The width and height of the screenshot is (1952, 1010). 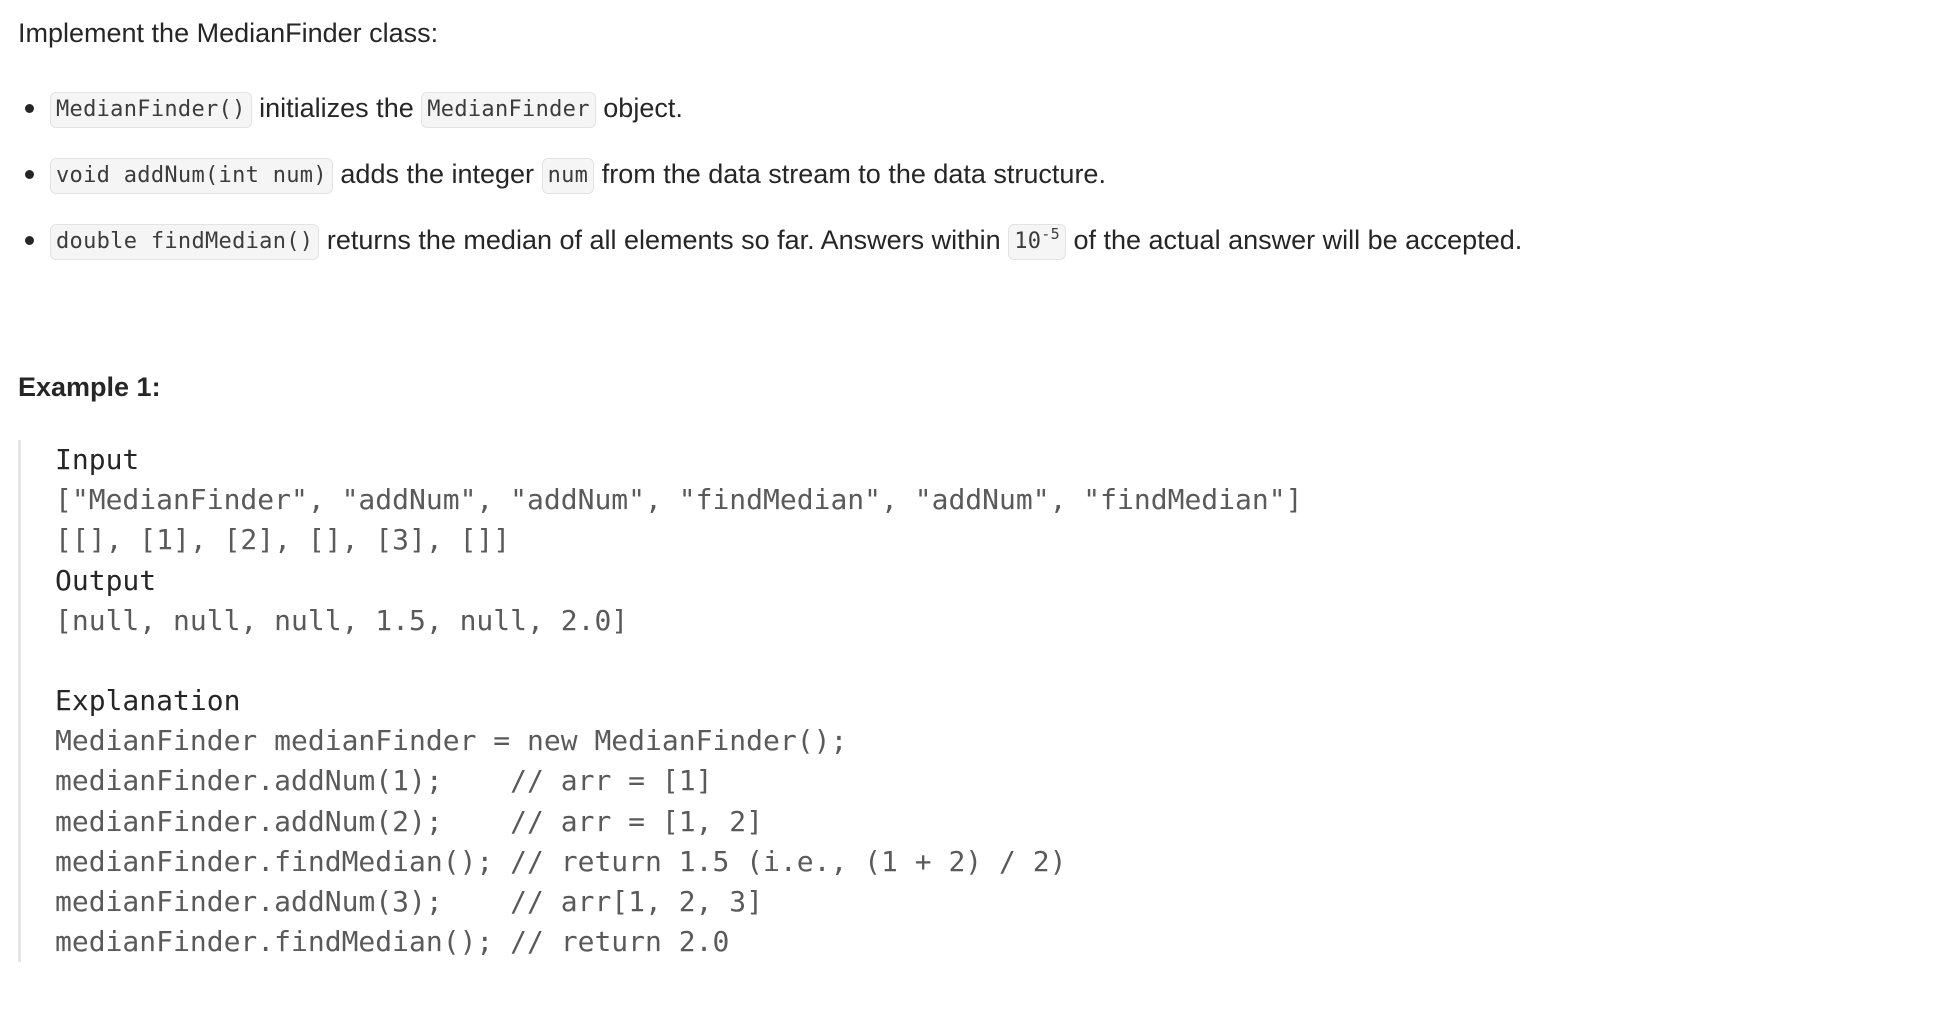 I want to click on inline-code: void addNum(int num), so click(x=191, y=176).